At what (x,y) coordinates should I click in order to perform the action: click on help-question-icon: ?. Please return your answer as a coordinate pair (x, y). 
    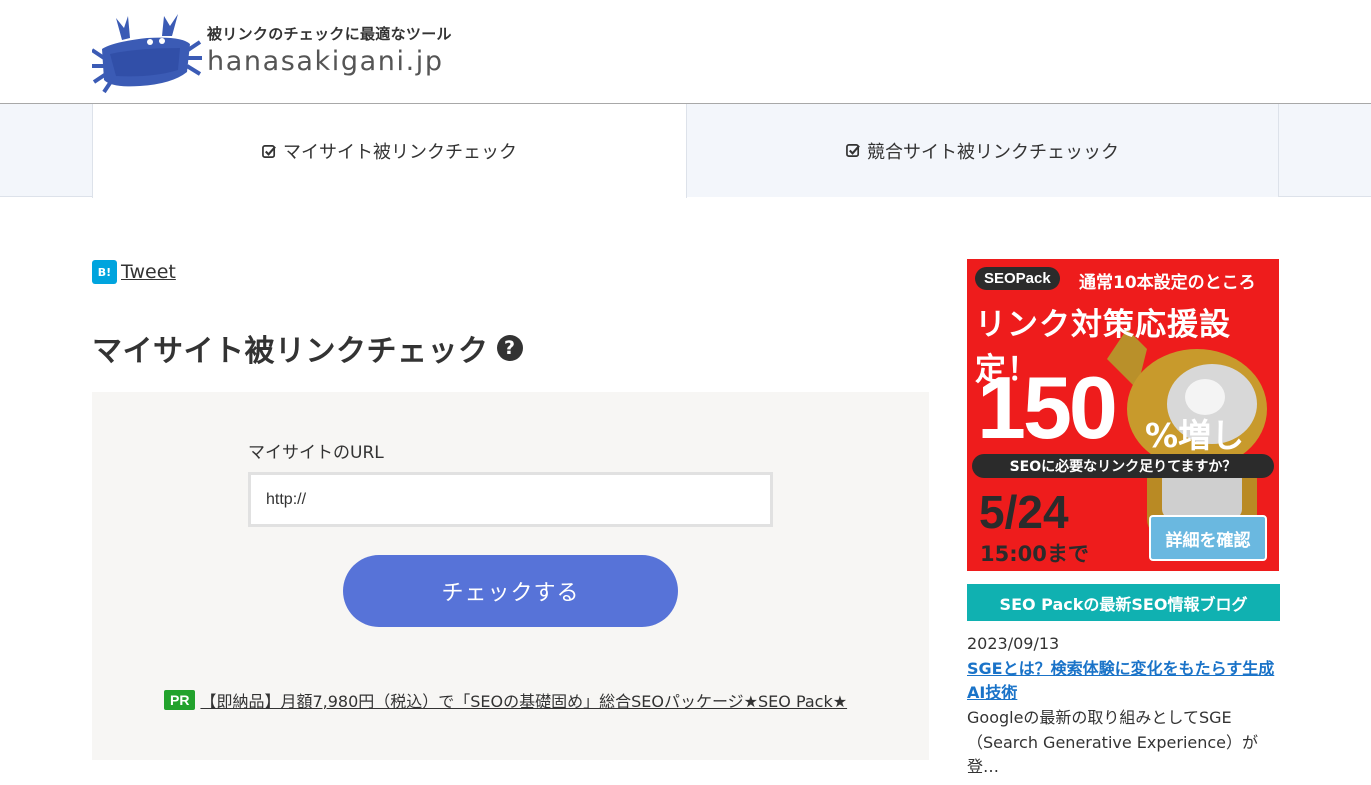
    Looking at the image, I should click on (509, 348).